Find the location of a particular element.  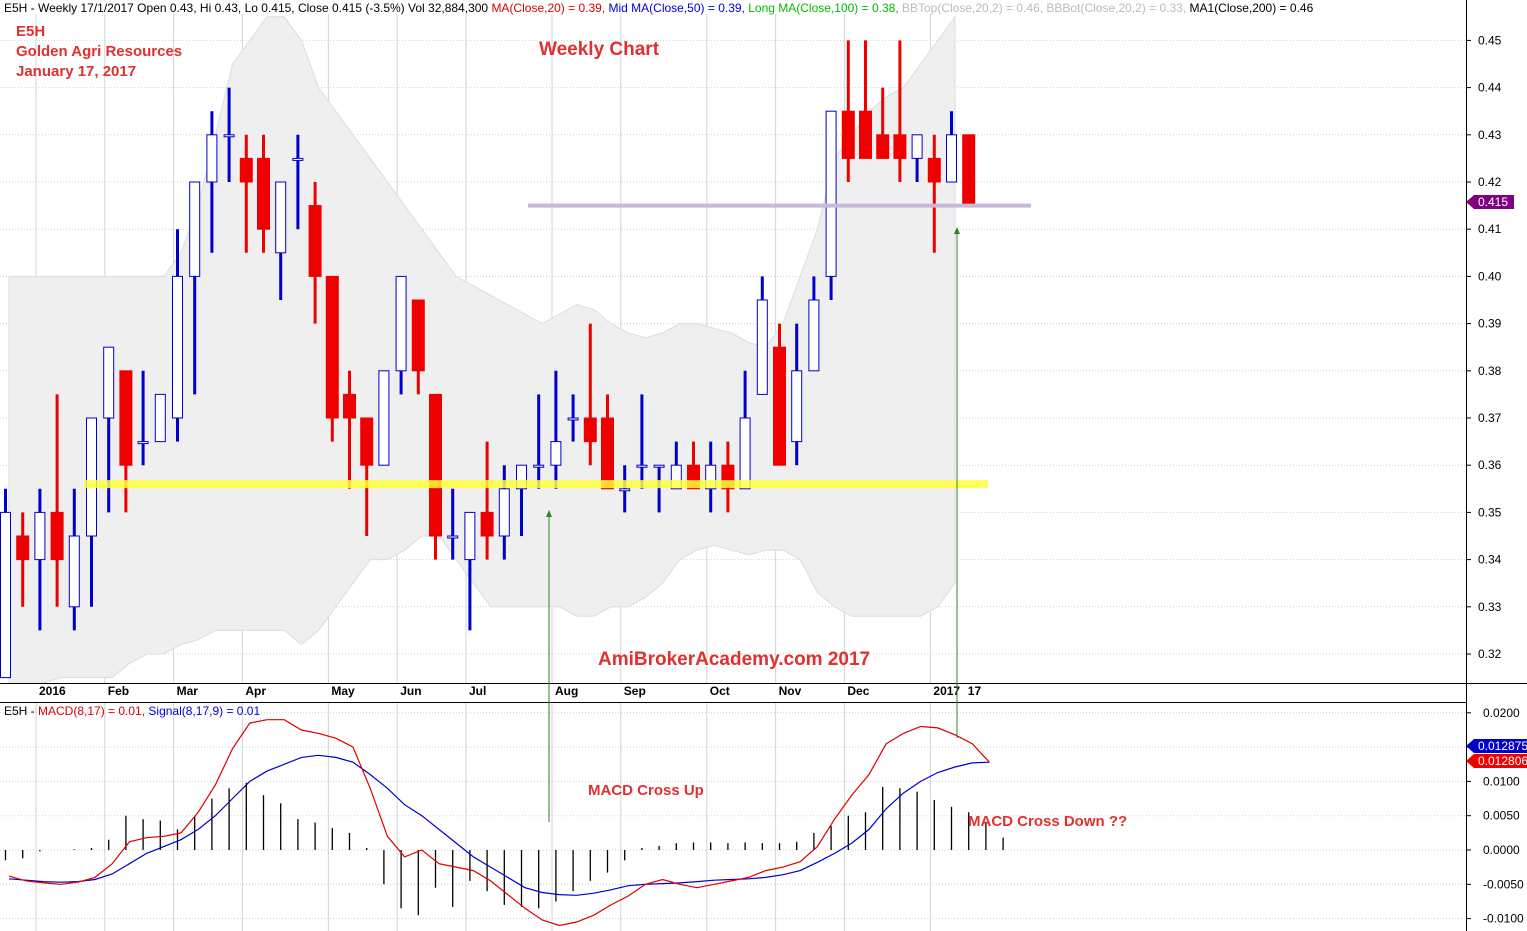

price-tick-label: 0.32 is located at coordinates (1490, 654).